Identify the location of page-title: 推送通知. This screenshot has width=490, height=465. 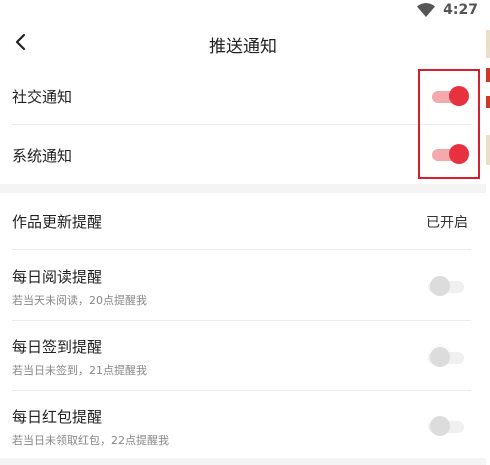
(243, 47).